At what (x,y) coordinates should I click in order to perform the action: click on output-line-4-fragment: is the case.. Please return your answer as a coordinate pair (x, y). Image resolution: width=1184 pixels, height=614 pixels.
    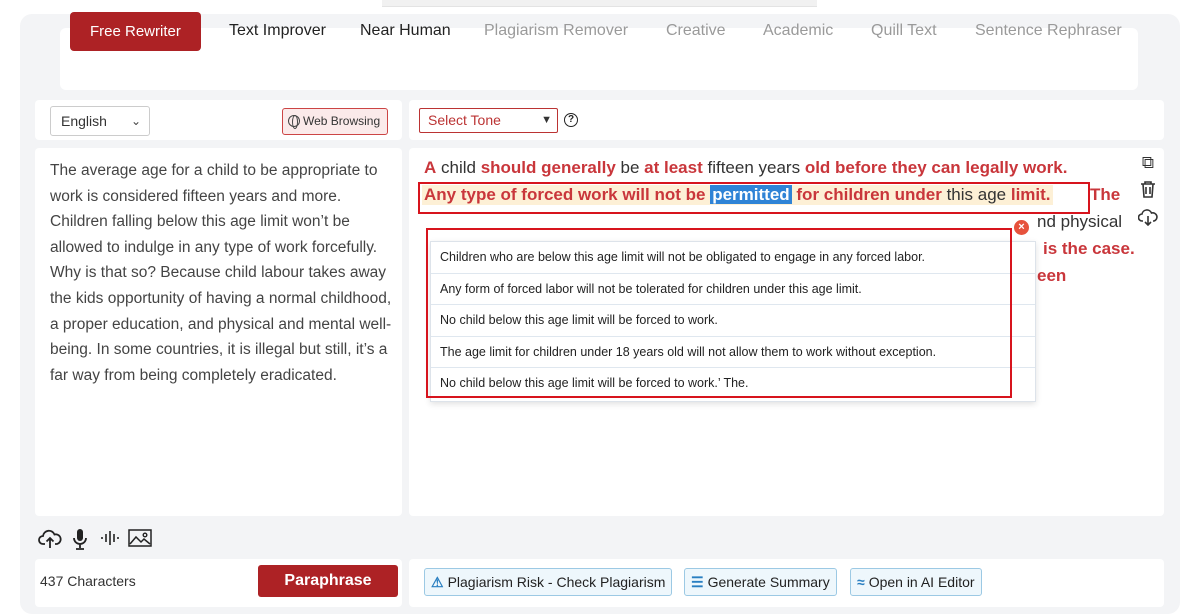
    Looking at the image, I should click on (1089, 248).